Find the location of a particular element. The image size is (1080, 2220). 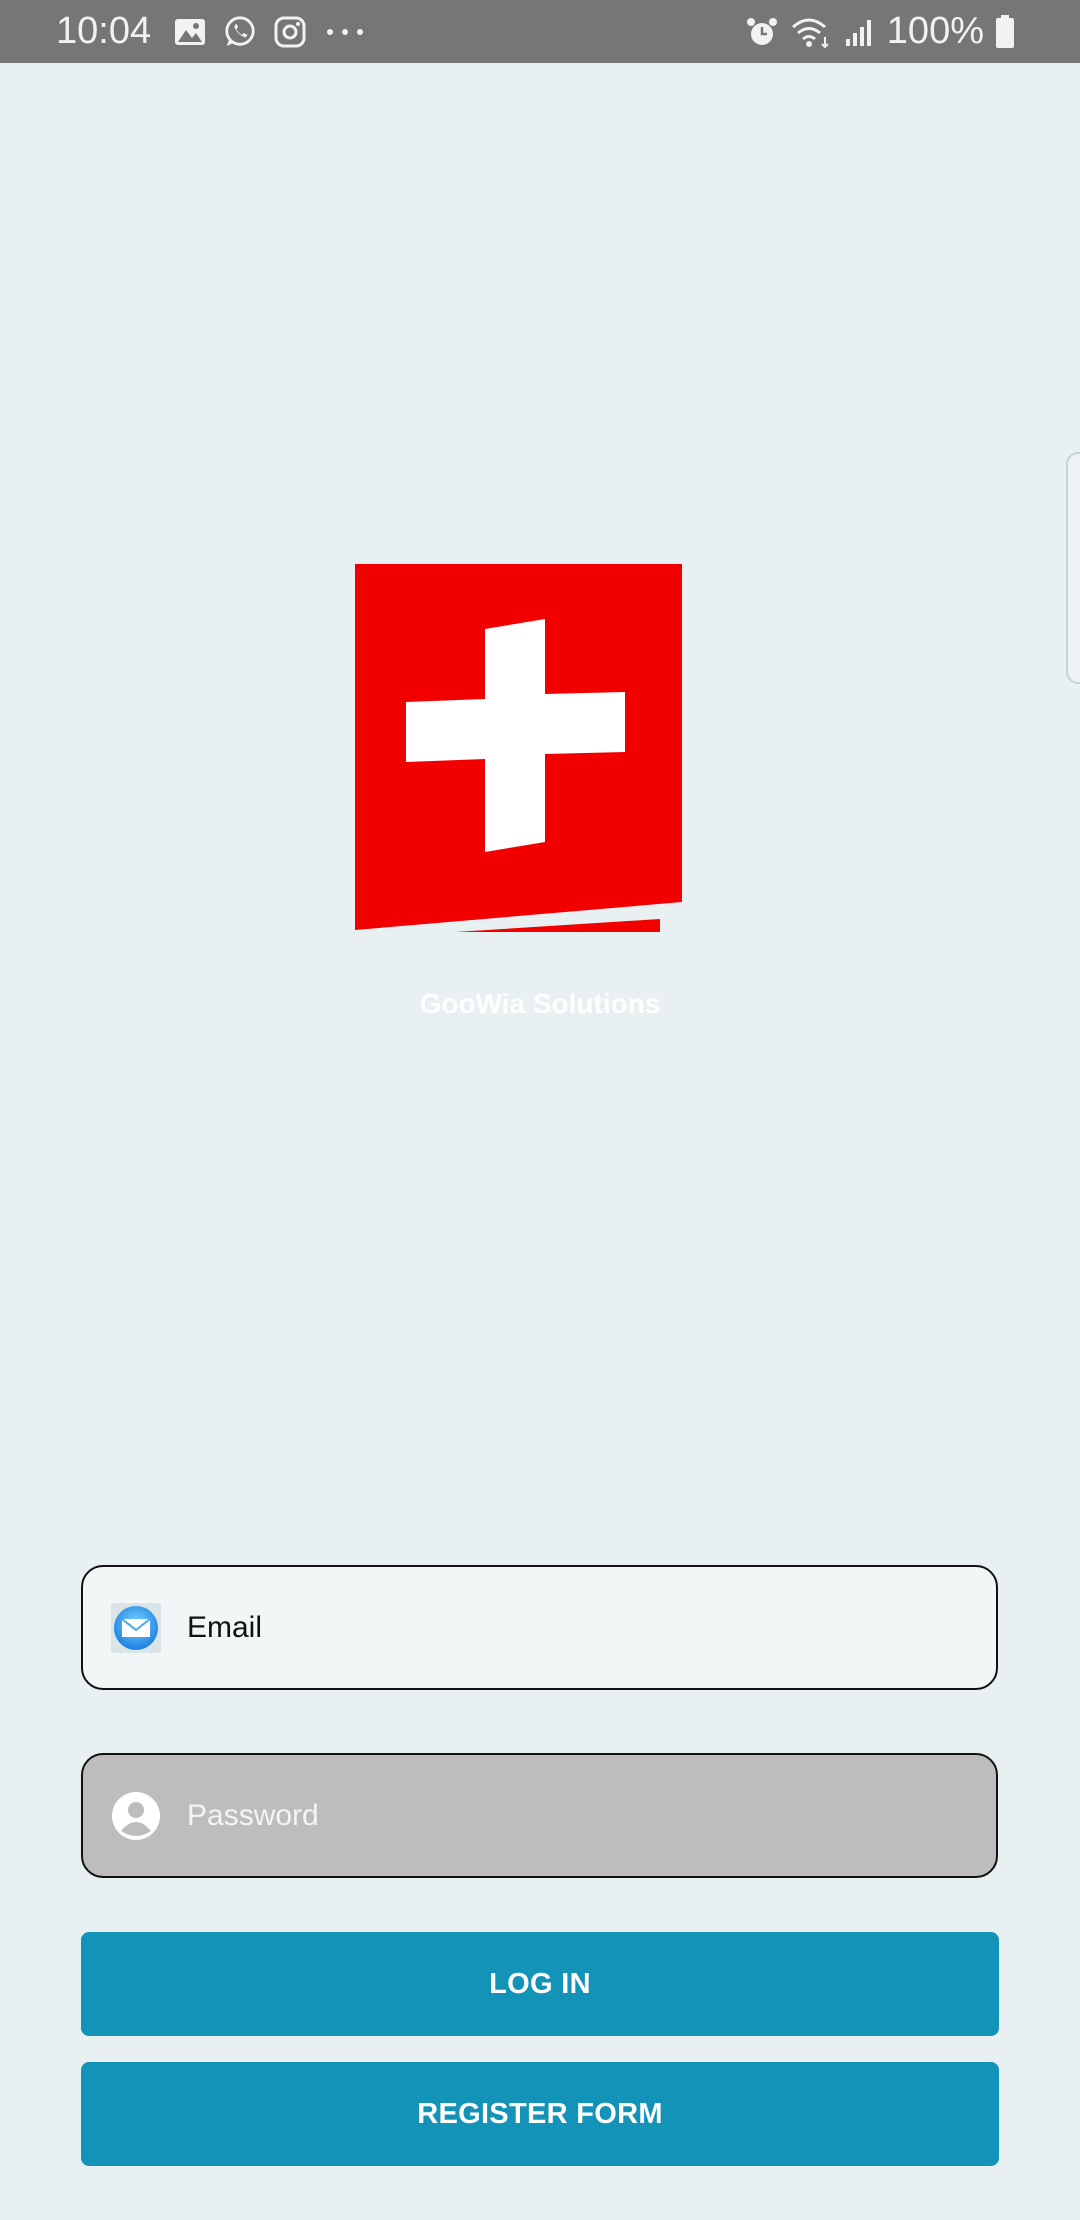

login-button: LOG IN is located at coordinates (540, 1984).